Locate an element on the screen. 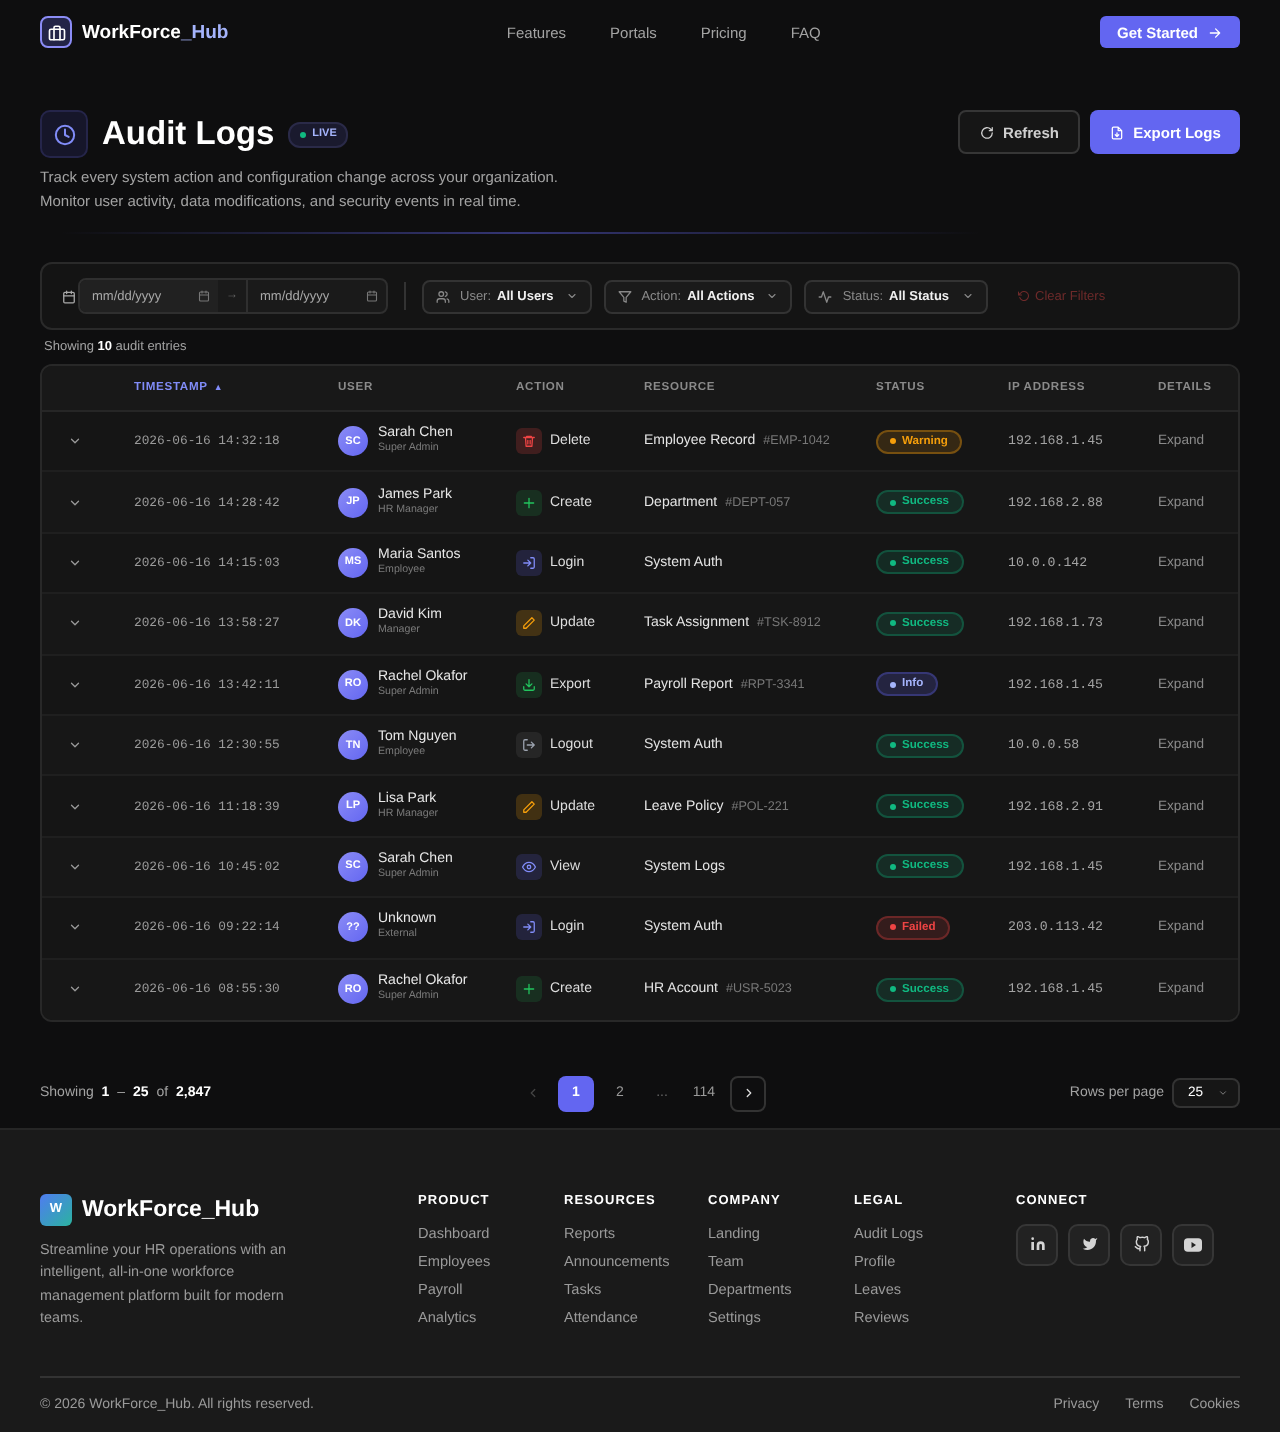 This screenshot has width=1280, height=1432. twitter-icon is located at coordinates (1089, 1244).